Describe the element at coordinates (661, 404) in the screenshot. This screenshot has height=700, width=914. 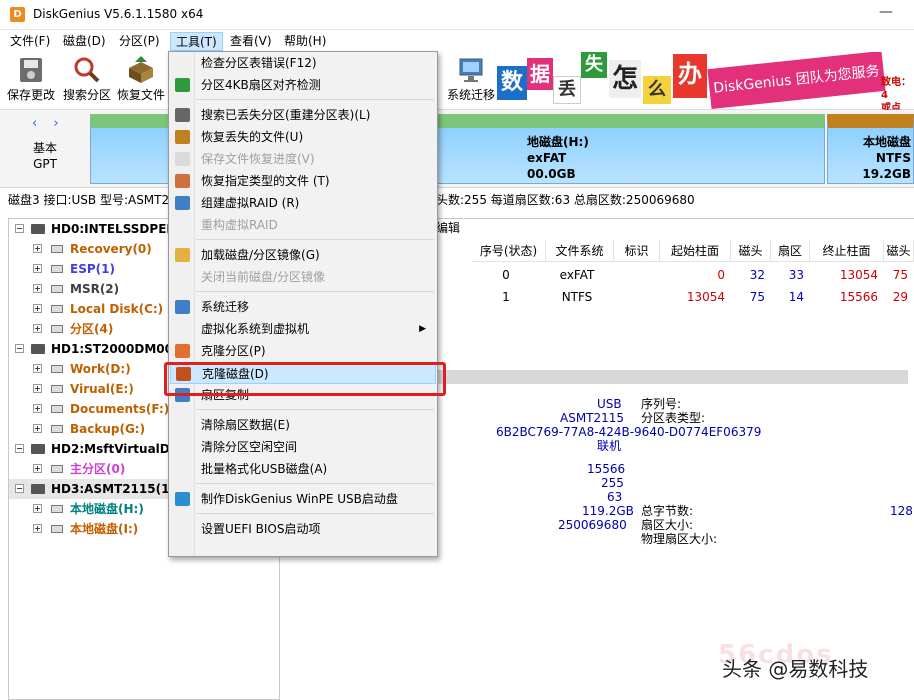
I see `detail-serial-label: 序列号:` at that location.